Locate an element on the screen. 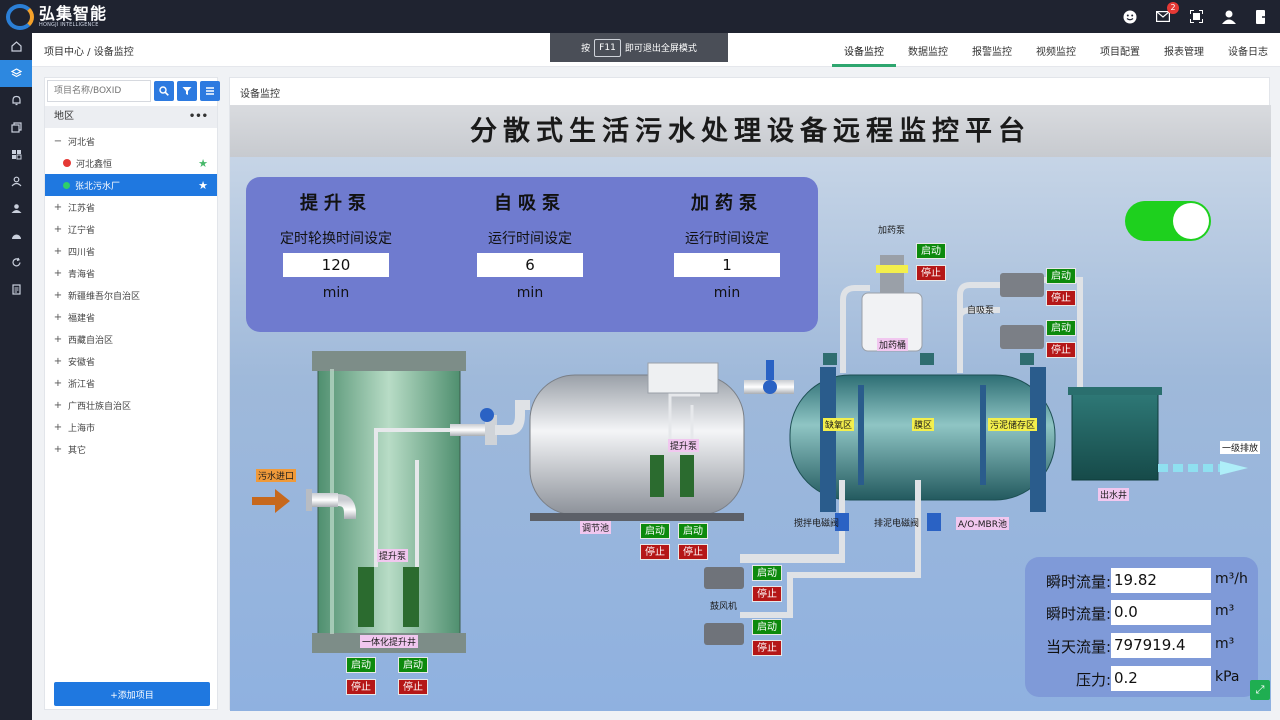 This screenshot has width=1280, height=720. flow-row: 瞬时流量: 19.82 m³/h is located at coordinates (1141, 581).